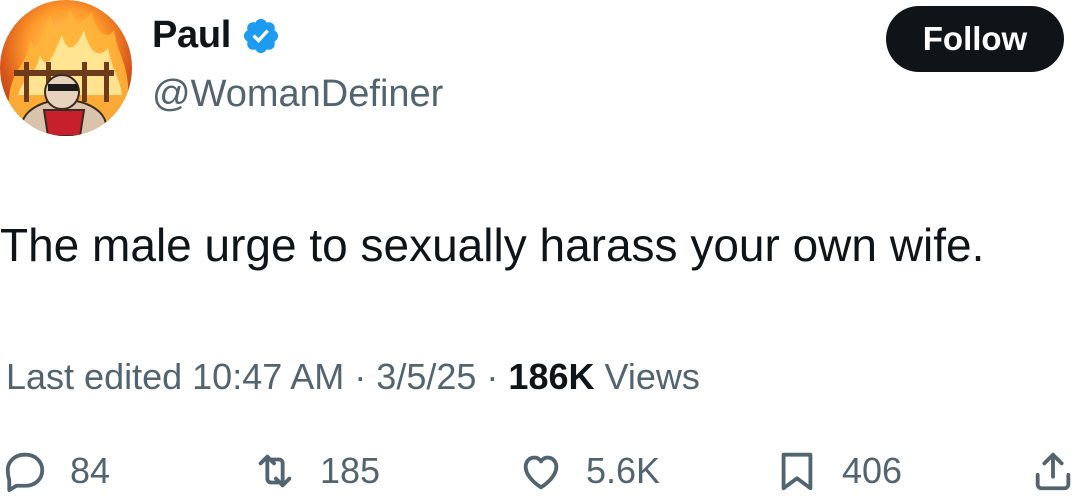 The image size is (1080, 504). Describe the element at coordinates (350, 470) in the screenshot. I see `repost-count: 185` at that location.